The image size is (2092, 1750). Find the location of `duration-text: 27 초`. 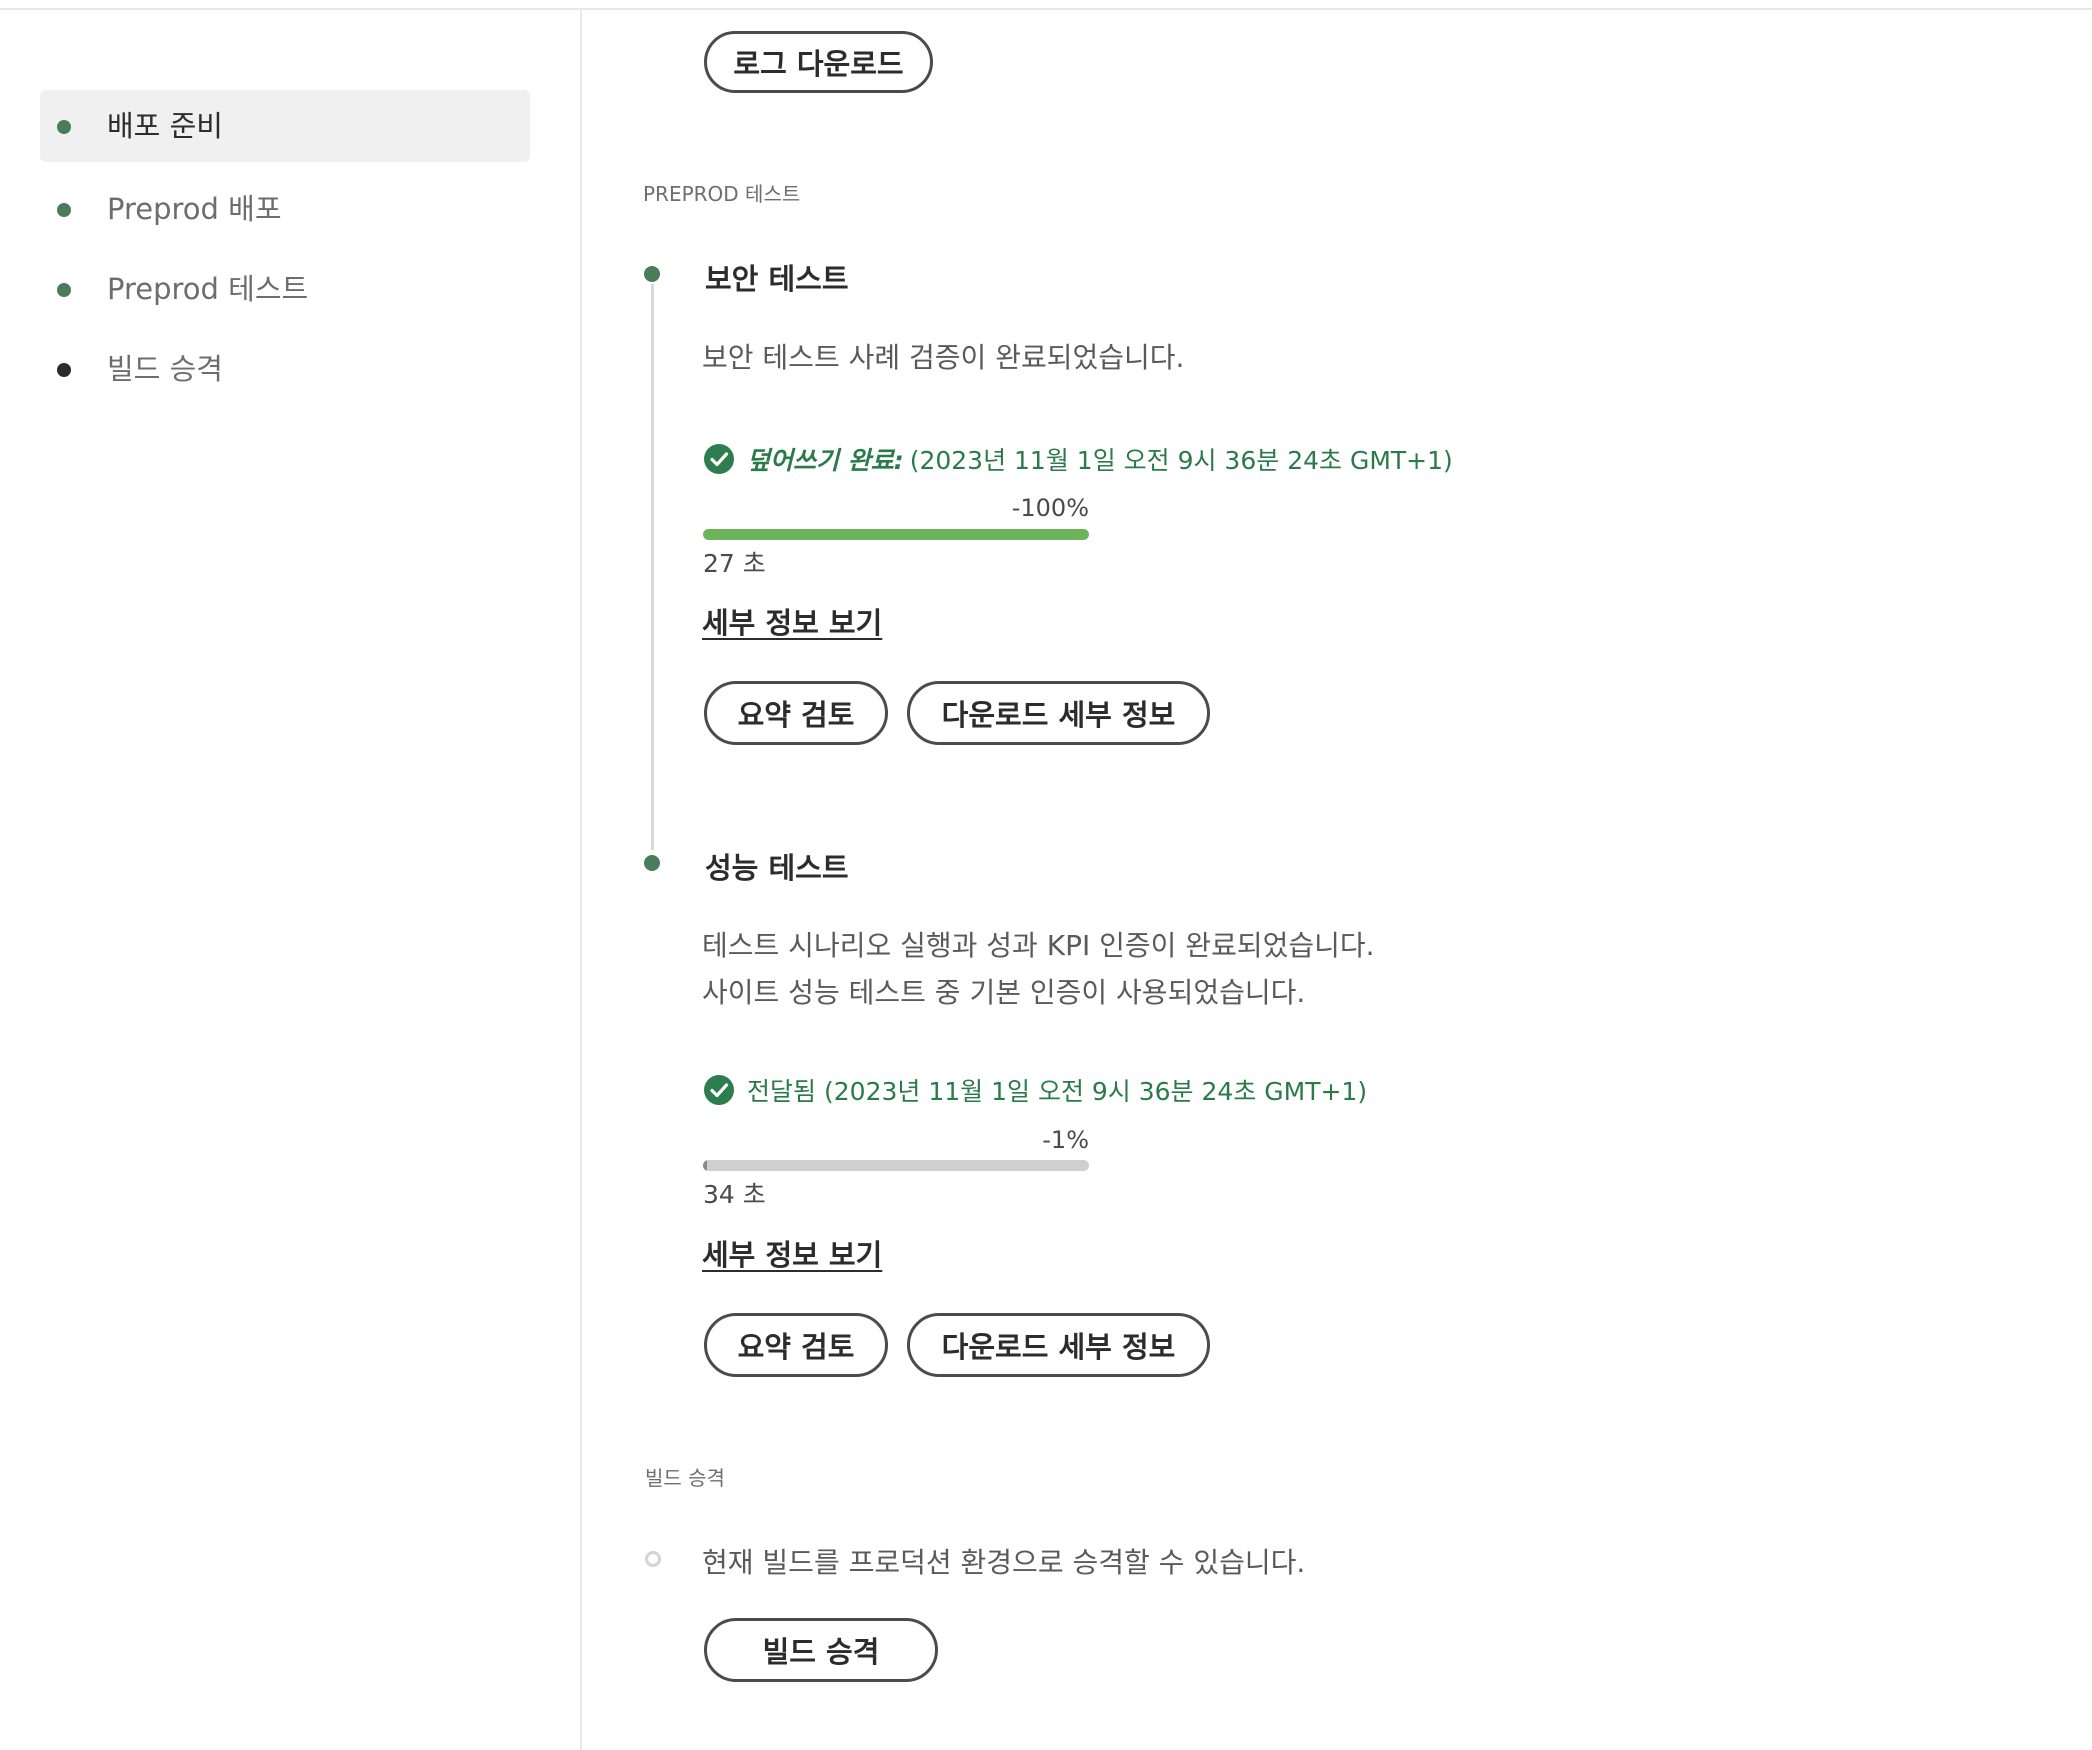

duration-text: 27 초 is located at coordinates (734, 563).